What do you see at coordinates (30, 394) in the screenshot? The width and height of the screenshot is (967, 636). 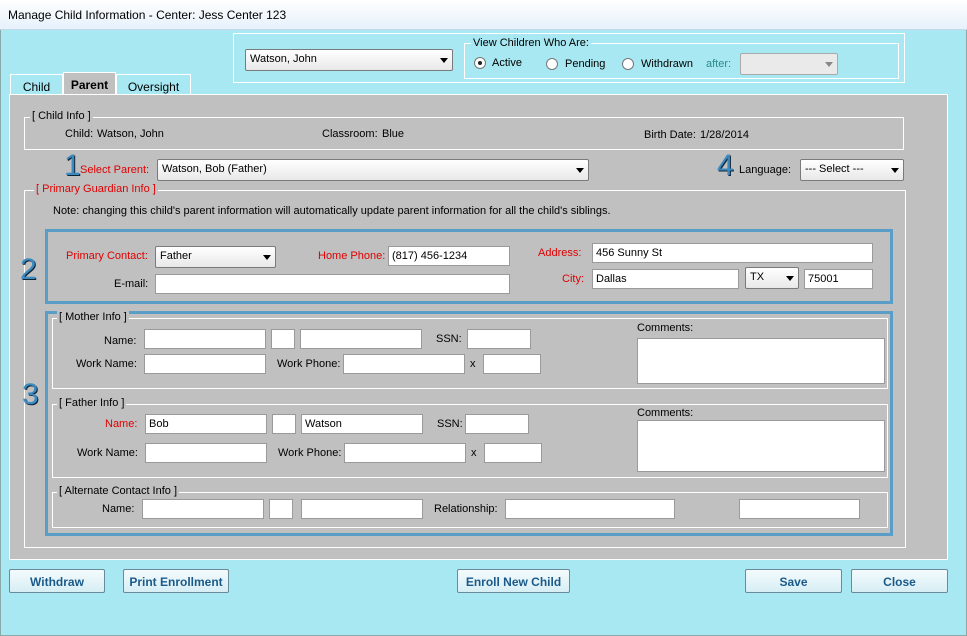 I see `marker-3: 3` at bounding box center [30, 394].